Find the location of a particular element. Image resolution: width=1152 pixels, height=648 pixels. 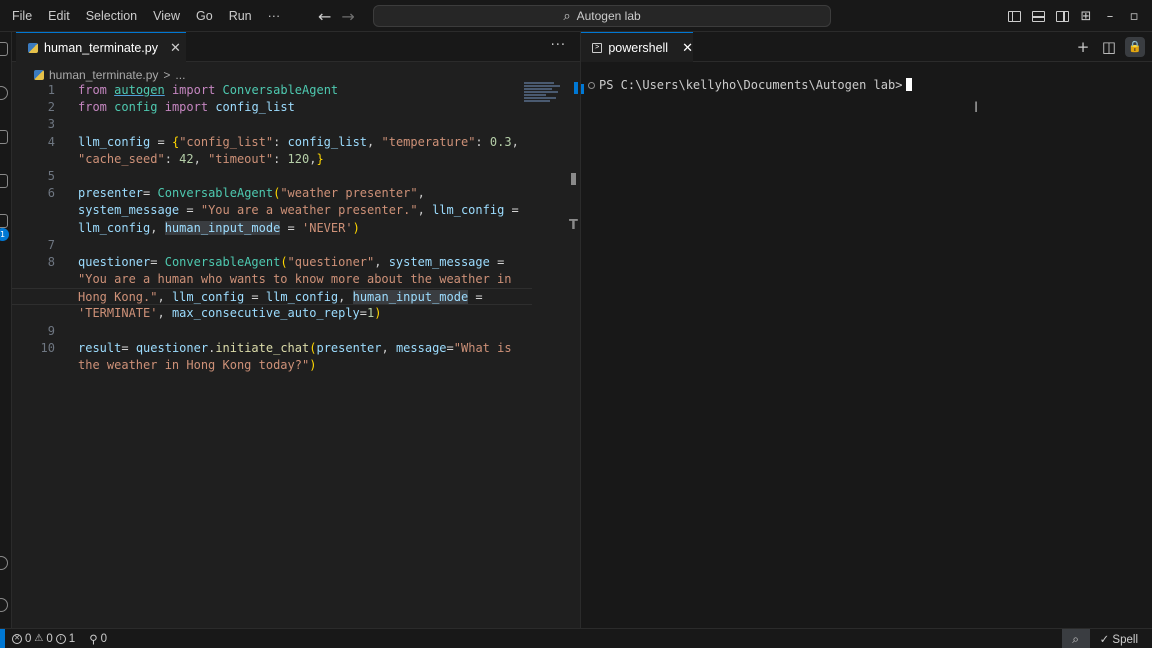

menu-bar: File Edit Selection View Go Run ··· is located at coordinates (146, 16).